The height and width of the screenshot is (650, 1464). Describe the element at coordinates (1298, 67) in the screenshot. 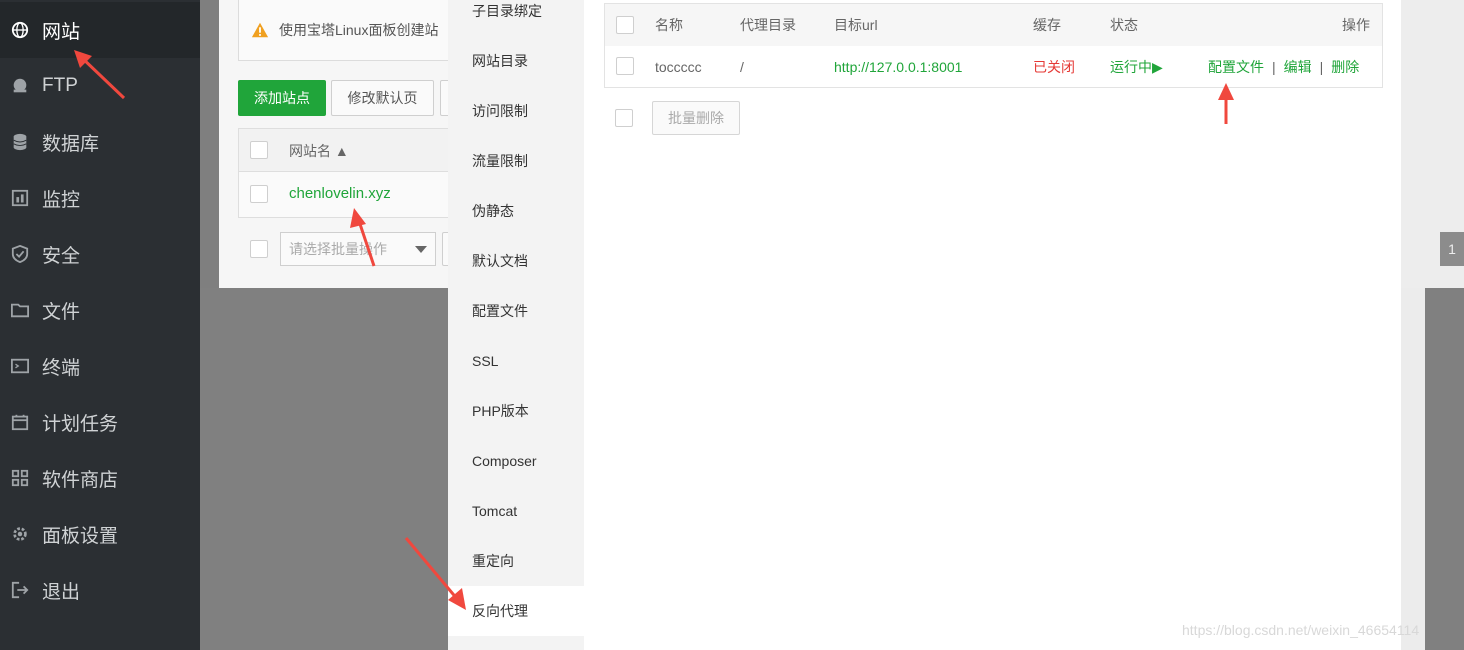

I see `edit-link: 编辑` at that location.